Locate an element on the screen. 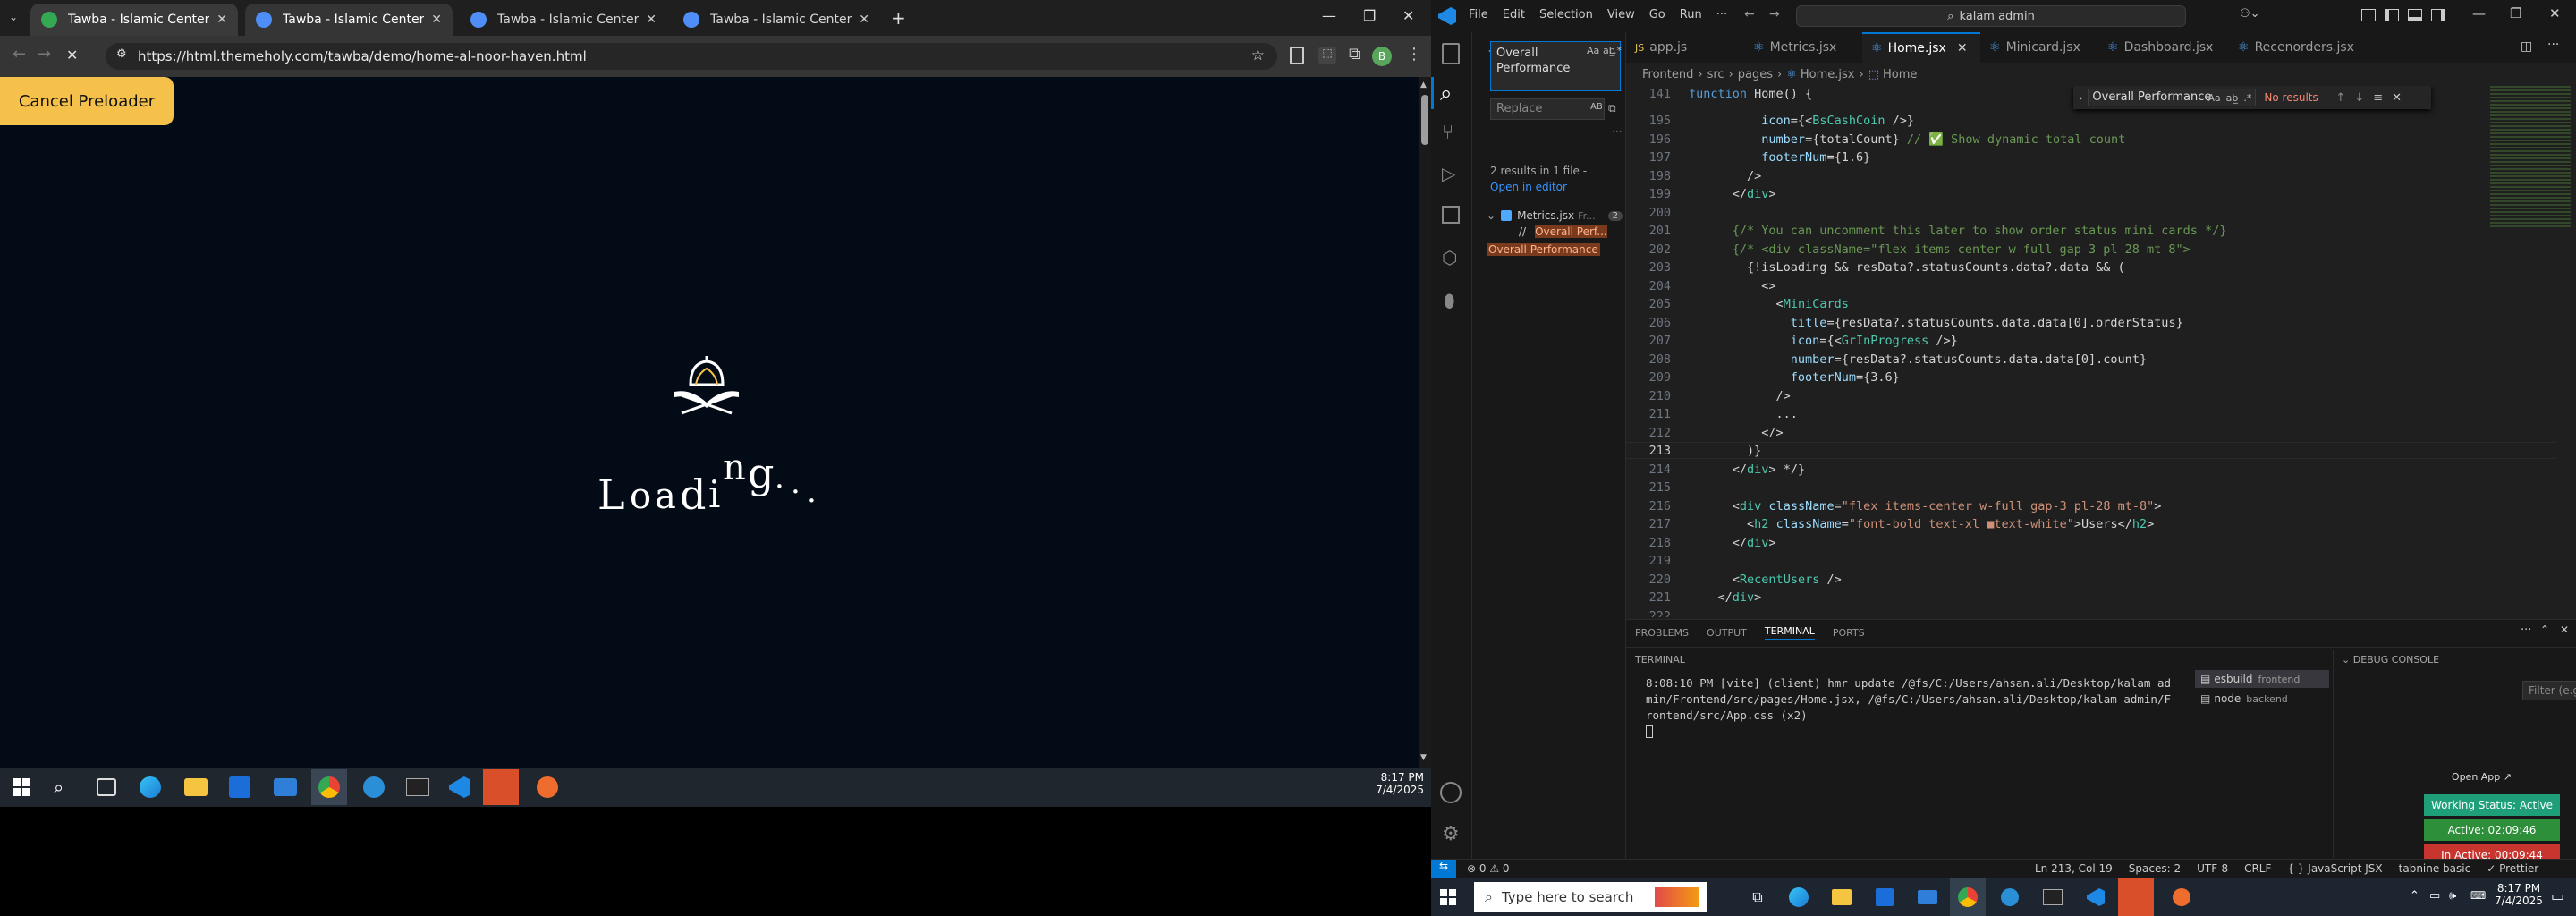  vscode-icon is located at coordinates (459, 787).